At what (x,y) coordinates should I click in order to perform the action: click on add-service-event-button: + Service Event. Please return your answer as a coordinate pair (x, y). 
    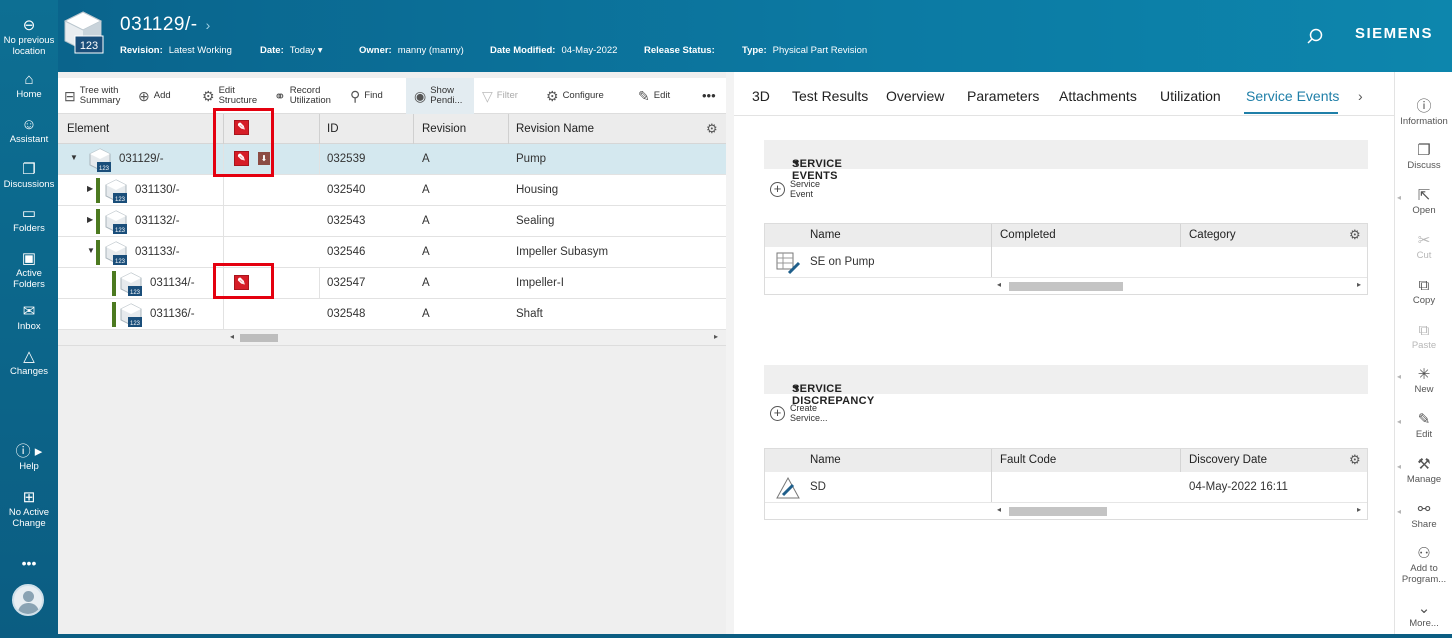
    Looking at the image, I should click on (810, 190).